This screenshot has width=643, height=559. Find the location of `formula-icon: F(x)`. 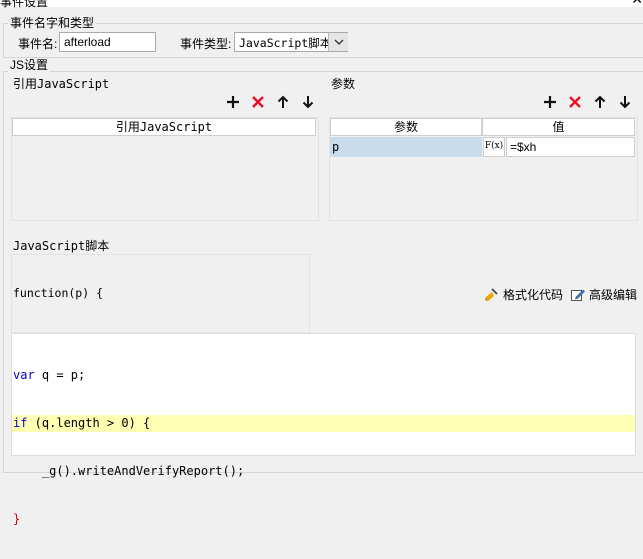

formula-icon: F(x) is located at coordinates (494, 147).